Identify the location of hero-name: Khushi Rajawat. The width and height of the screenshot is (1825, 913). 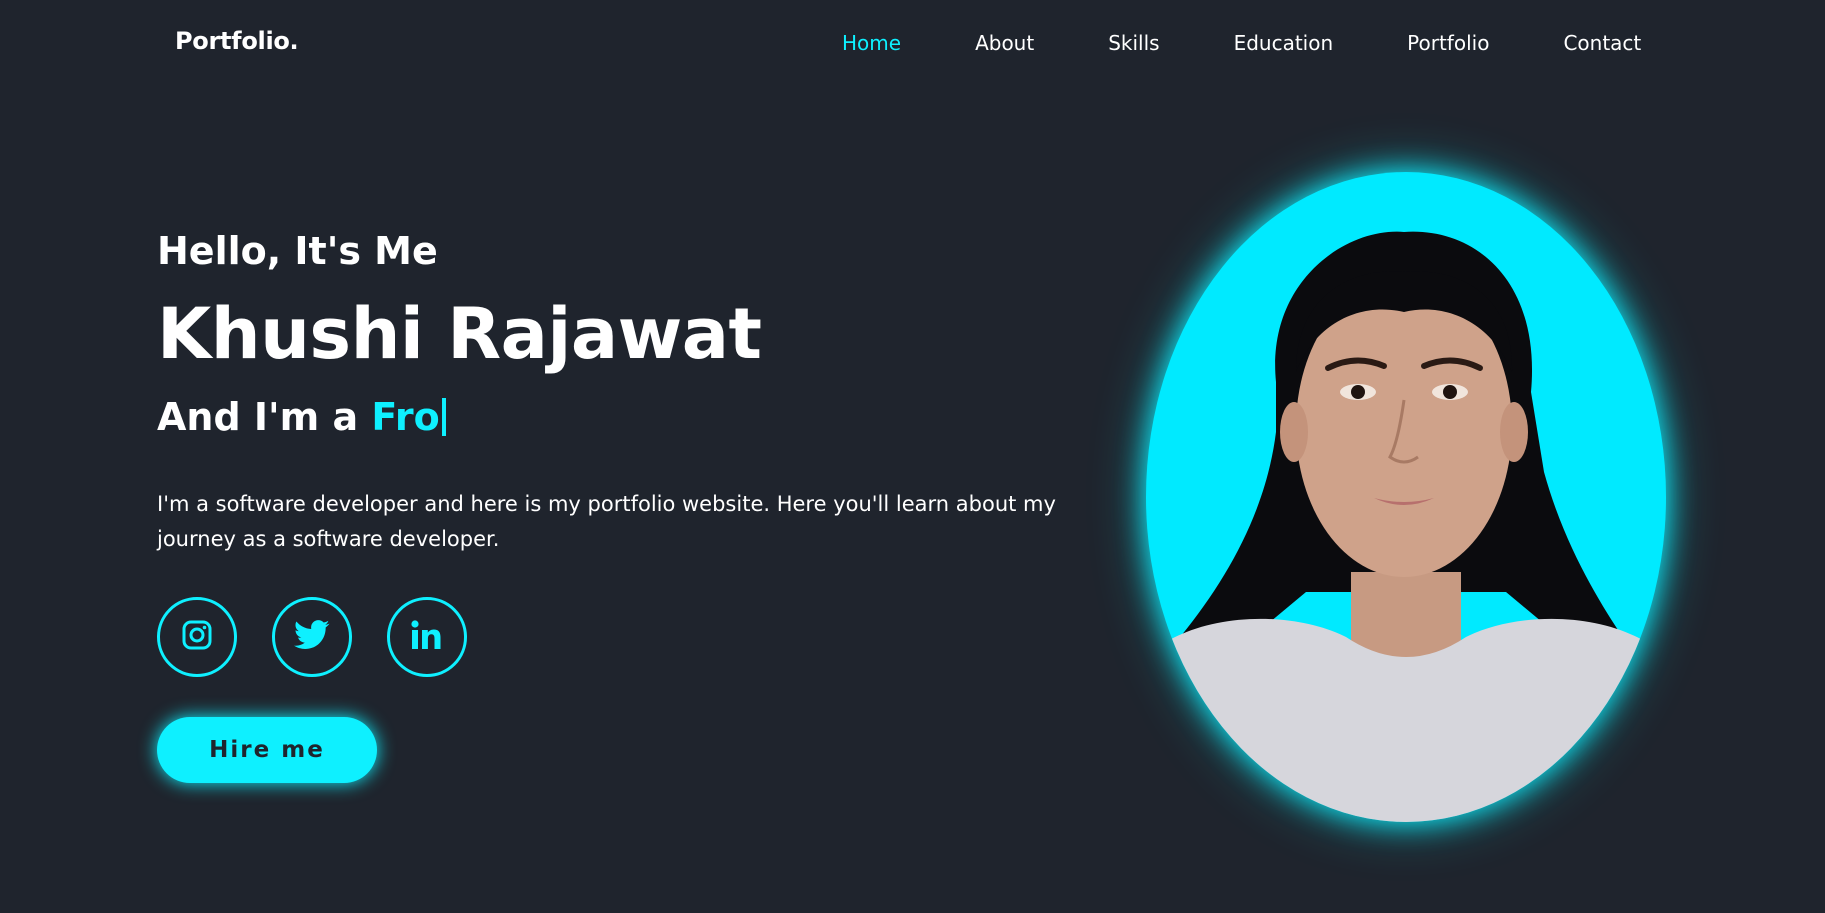
(459, 334).